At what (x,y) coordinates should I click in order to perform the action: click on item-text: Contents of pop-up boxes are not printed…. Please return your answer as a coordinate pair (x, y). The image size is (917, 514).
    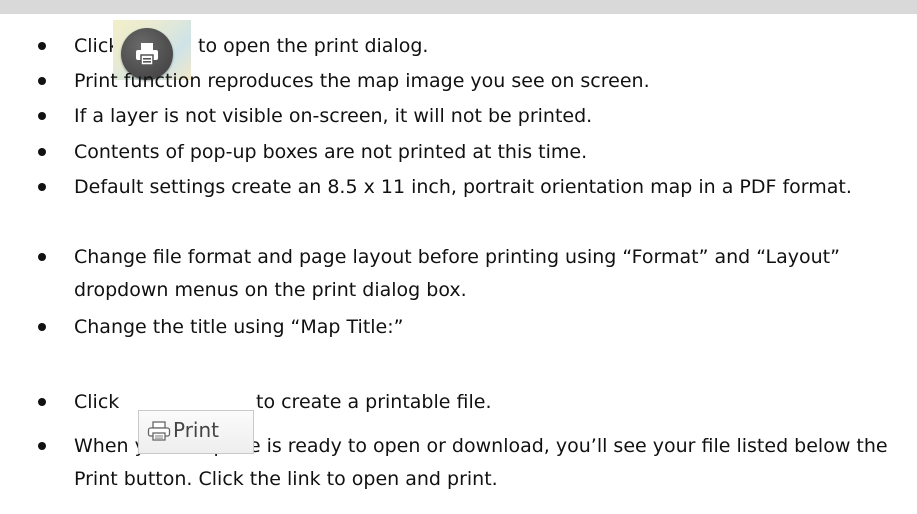
    Looking at the image, I should click on (331, 152).